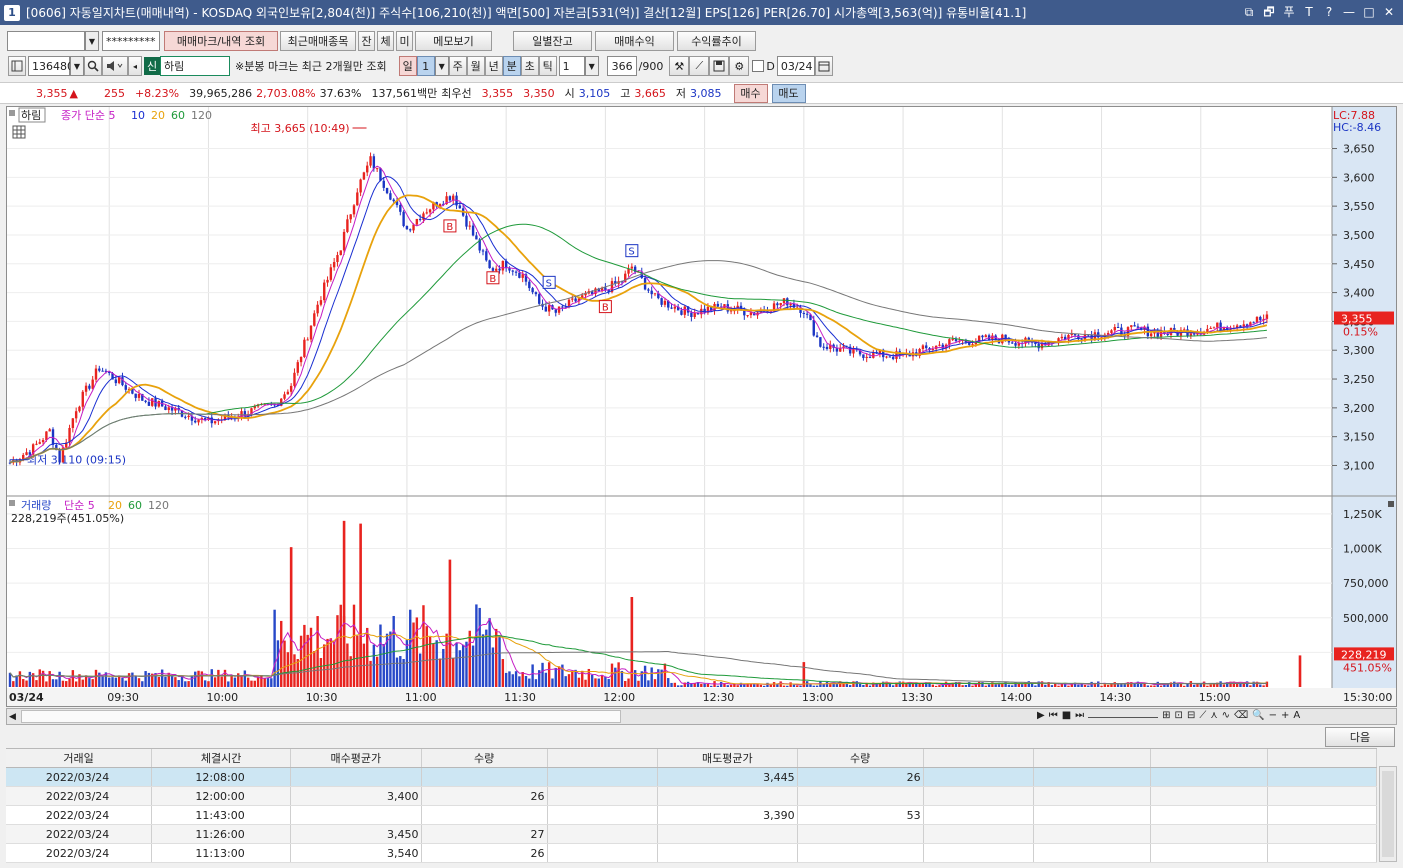  What do you see at coordinates (93, 66) in the screenshot?
I see `search-icon` at bounding box center [93, 66].